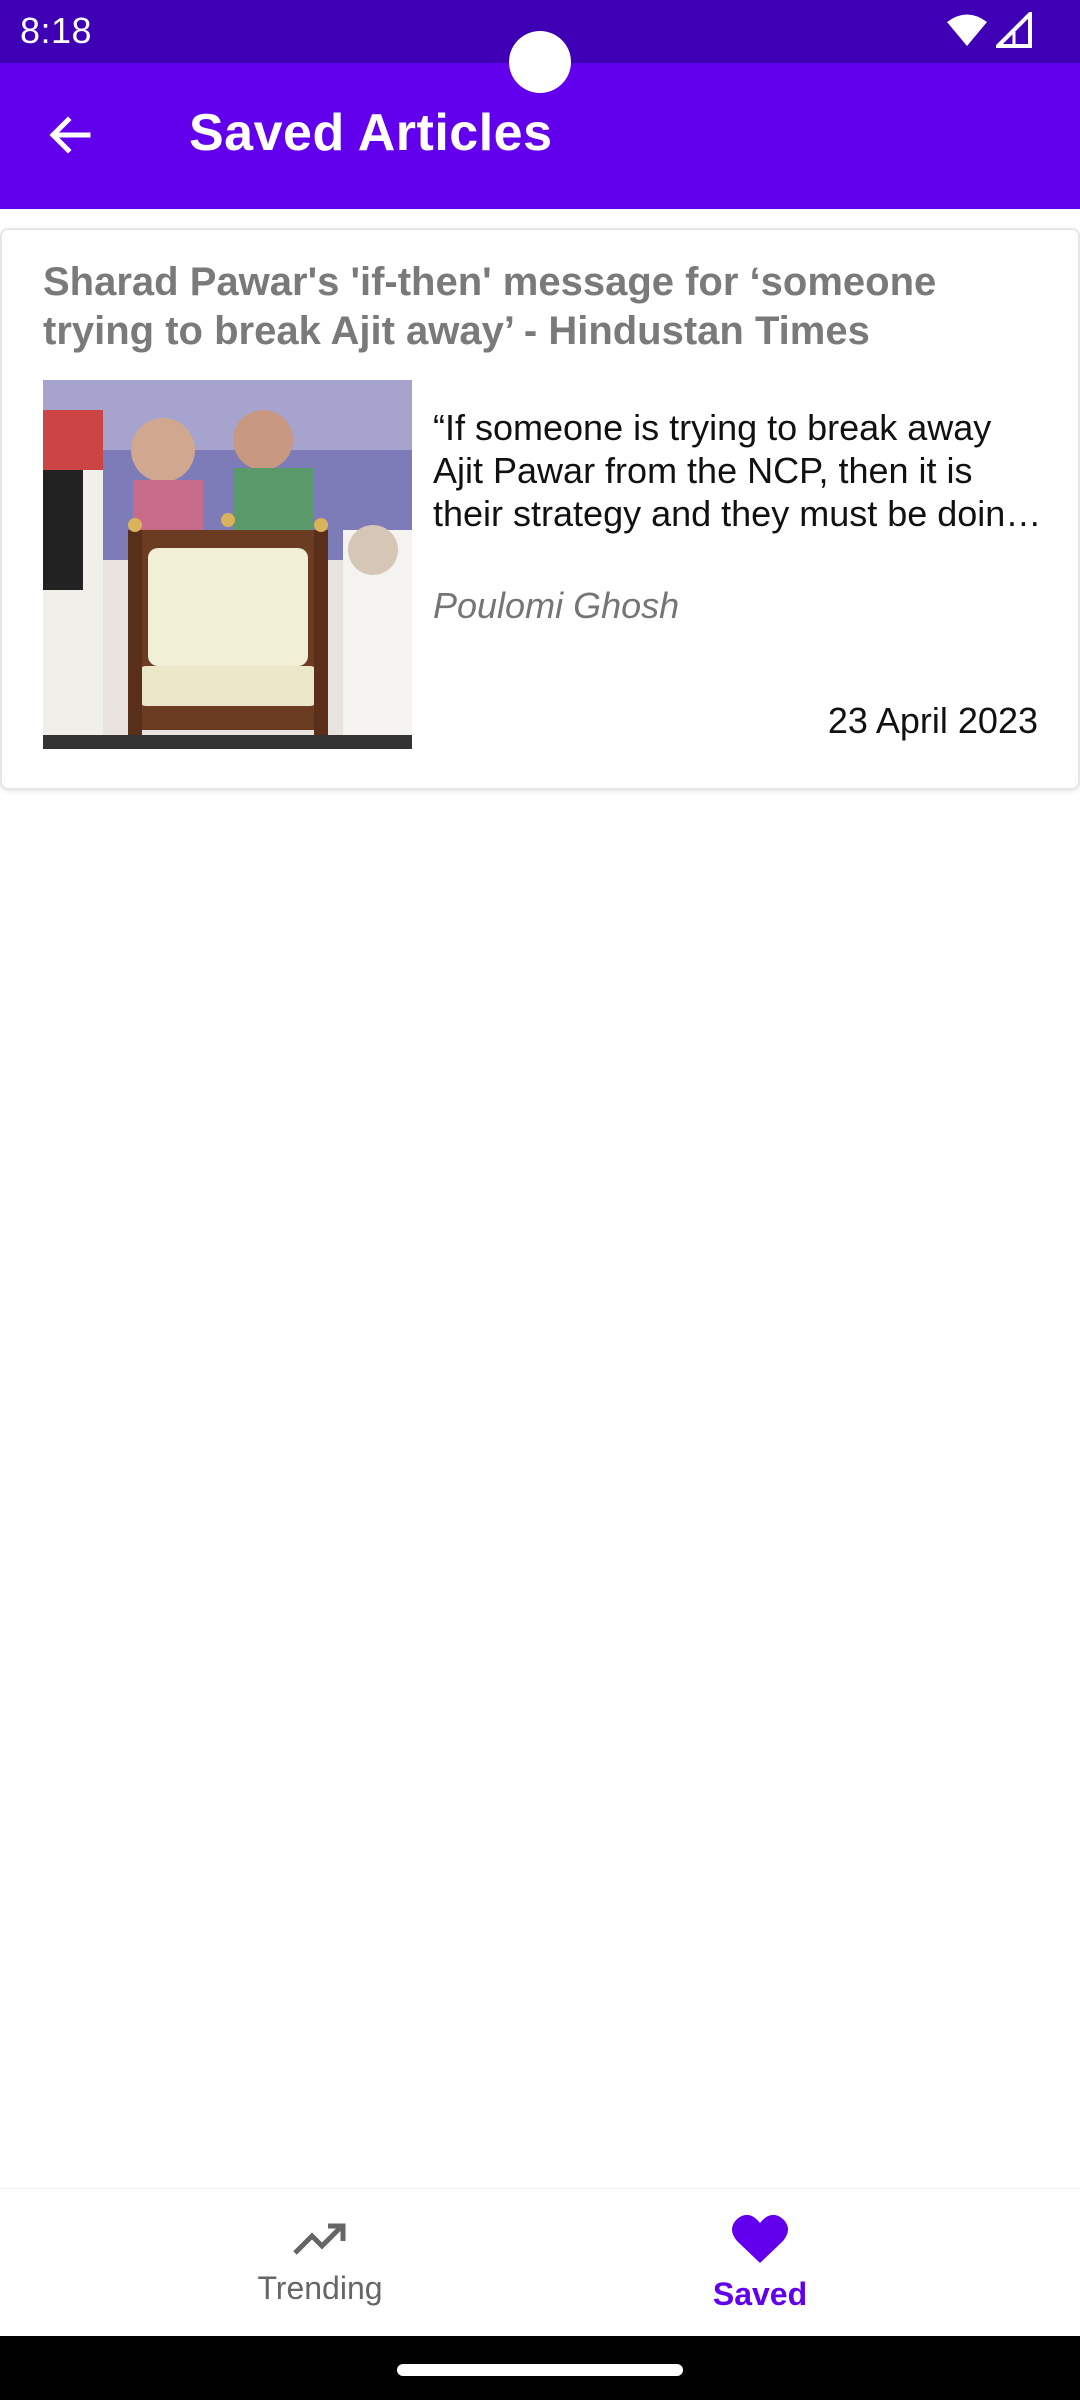  What do you see at coordinates (932, 720) in the screenshot?
I see `article-date: 23 April 2023` at bounding box center [932, 720].